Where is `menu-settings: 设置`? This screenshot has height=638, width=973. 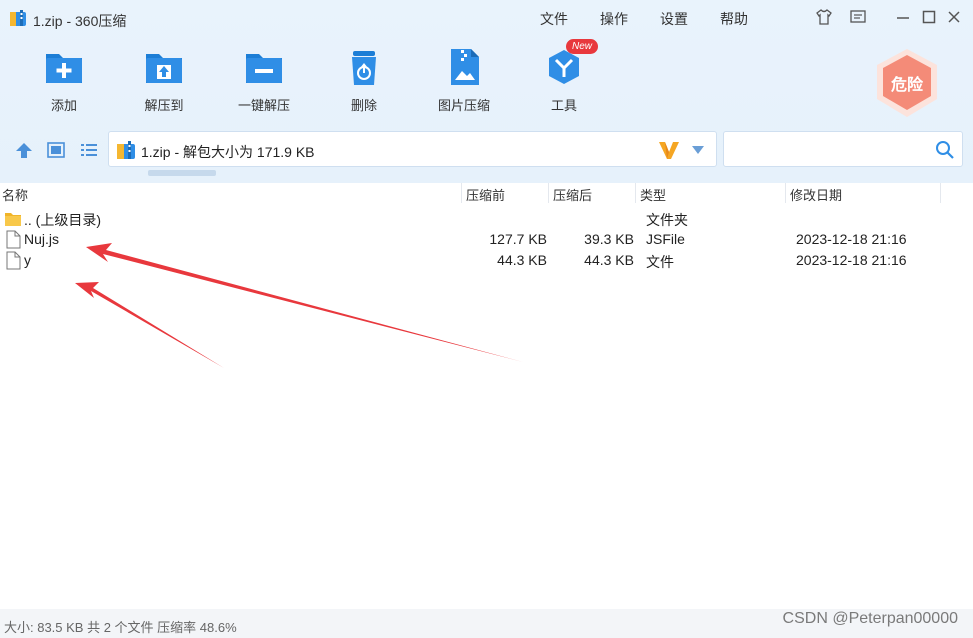
menu-settings: 设置 is located at coordinates (674, 19).